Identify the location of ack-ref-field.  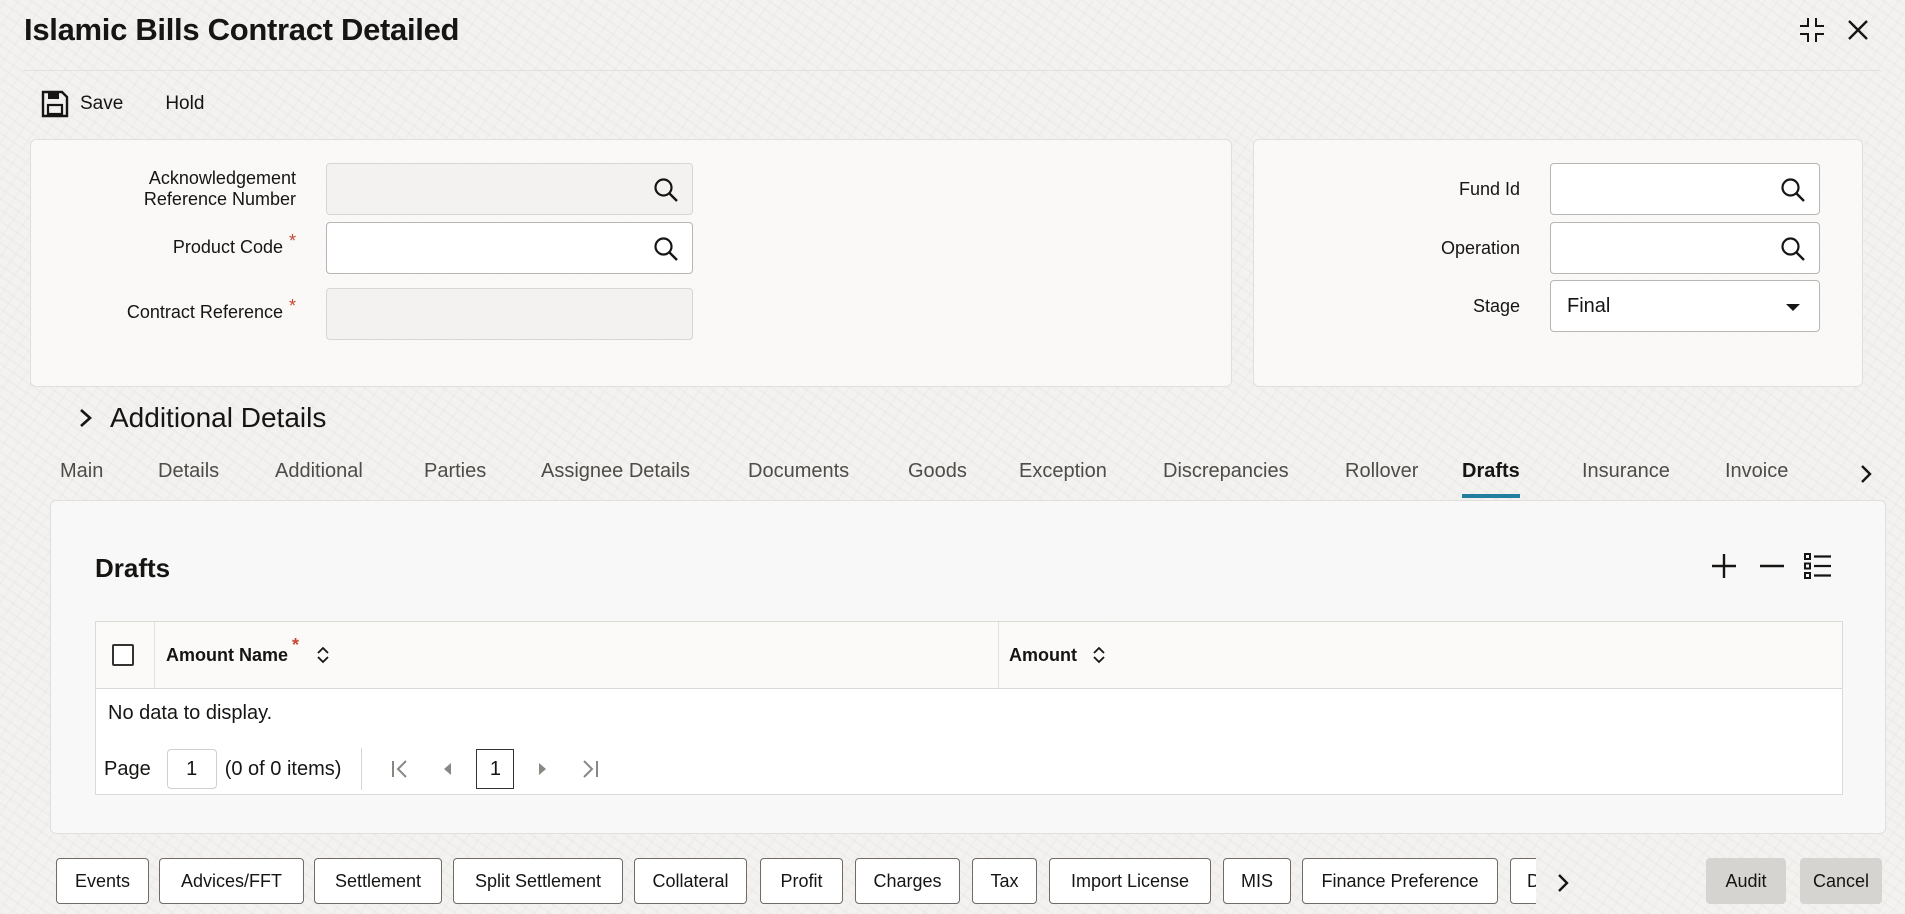
(509, 189).